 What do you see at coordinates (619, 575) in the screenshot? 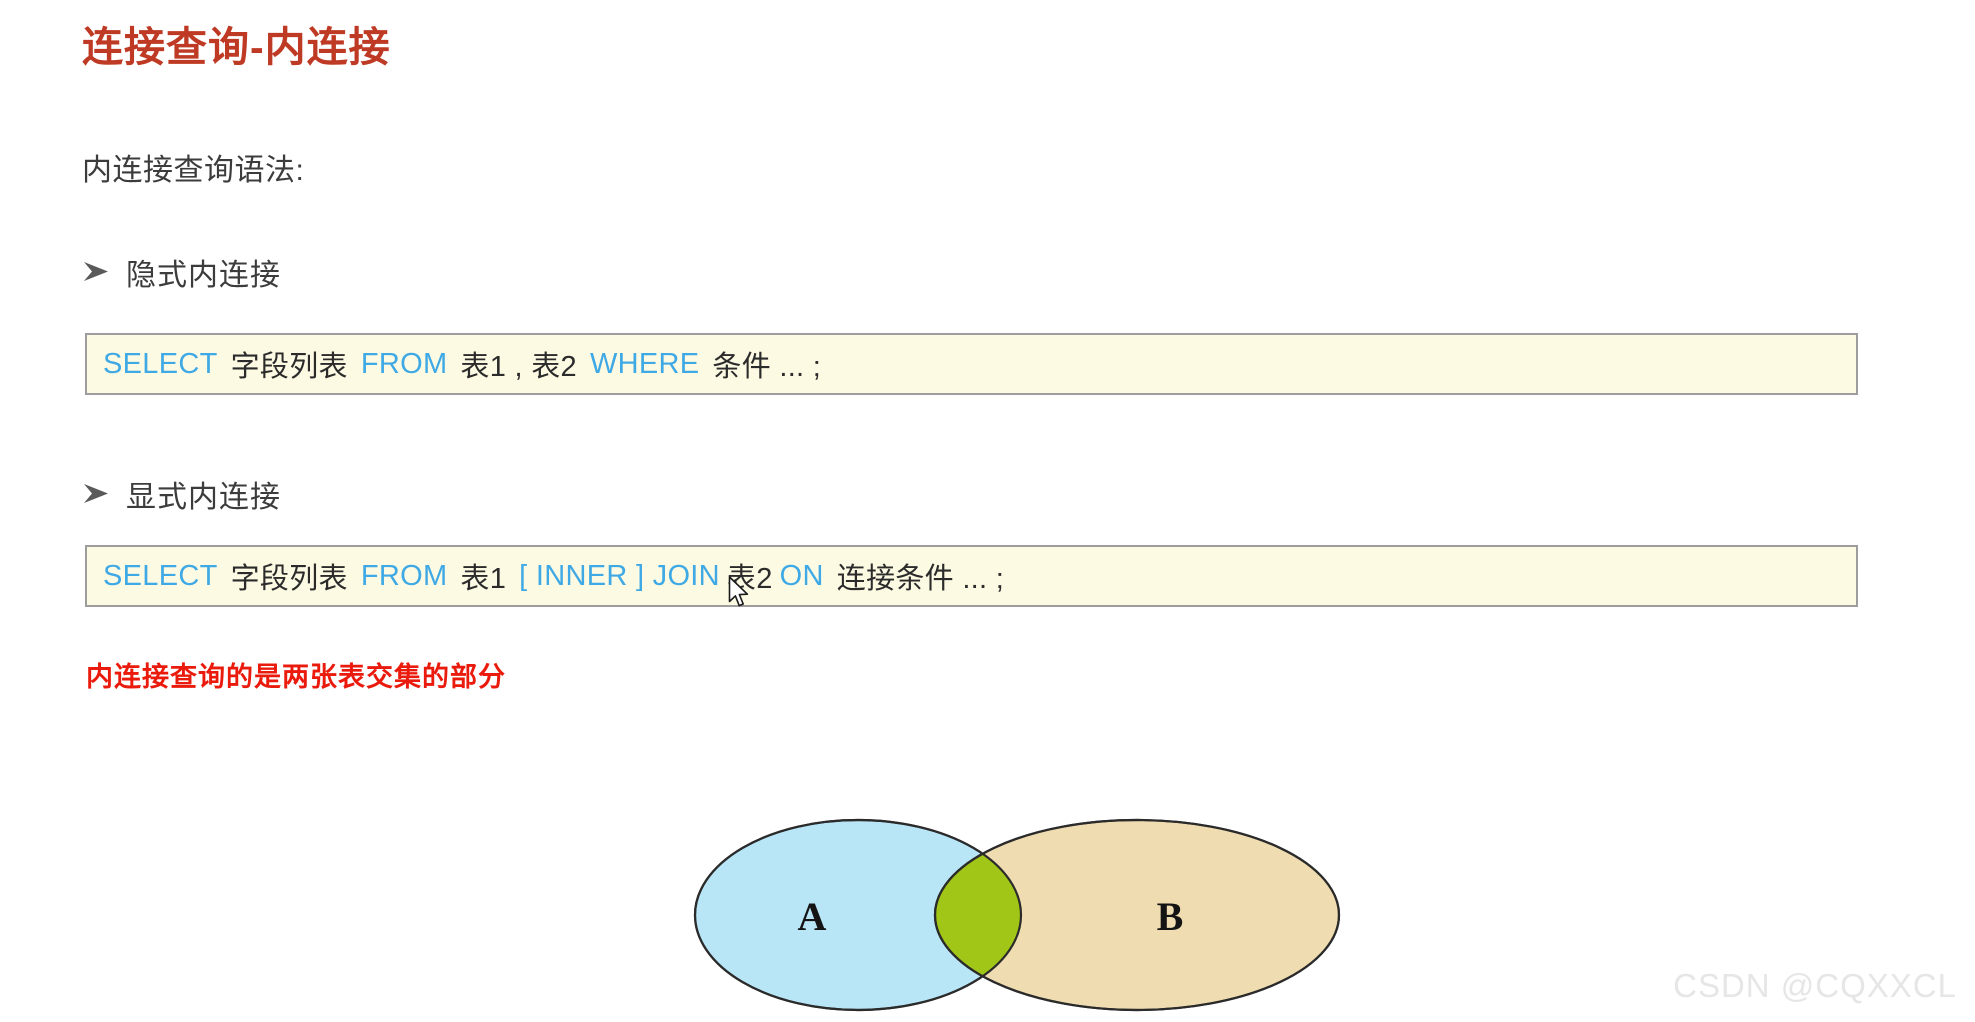
I see `sql-keyword-inner-join: [ INNER ] JOIN` at bounding box center [619, 575].